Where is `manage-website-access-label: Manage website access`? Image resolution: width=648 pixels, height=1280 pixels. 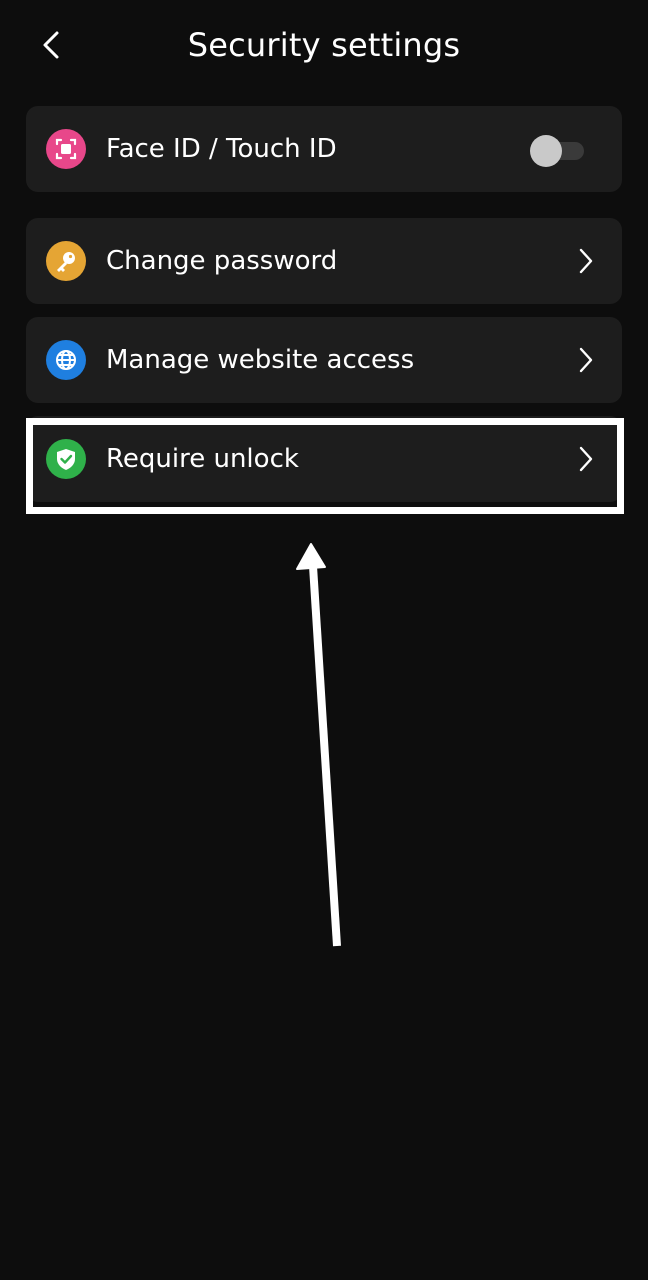 manage-website-access-label: Manage website access is located at coordinates (260, 360).